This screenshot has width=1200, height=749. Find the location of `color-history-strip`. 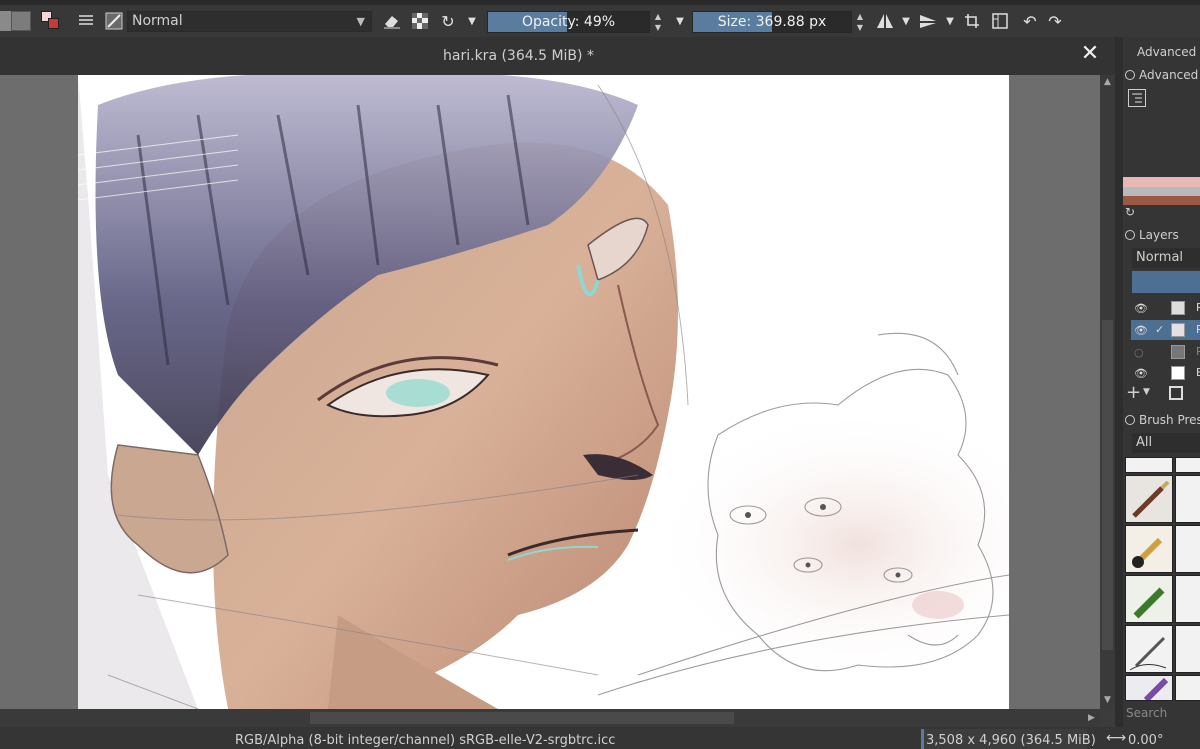

color-history-strip is located at coordinates (1161, 182).